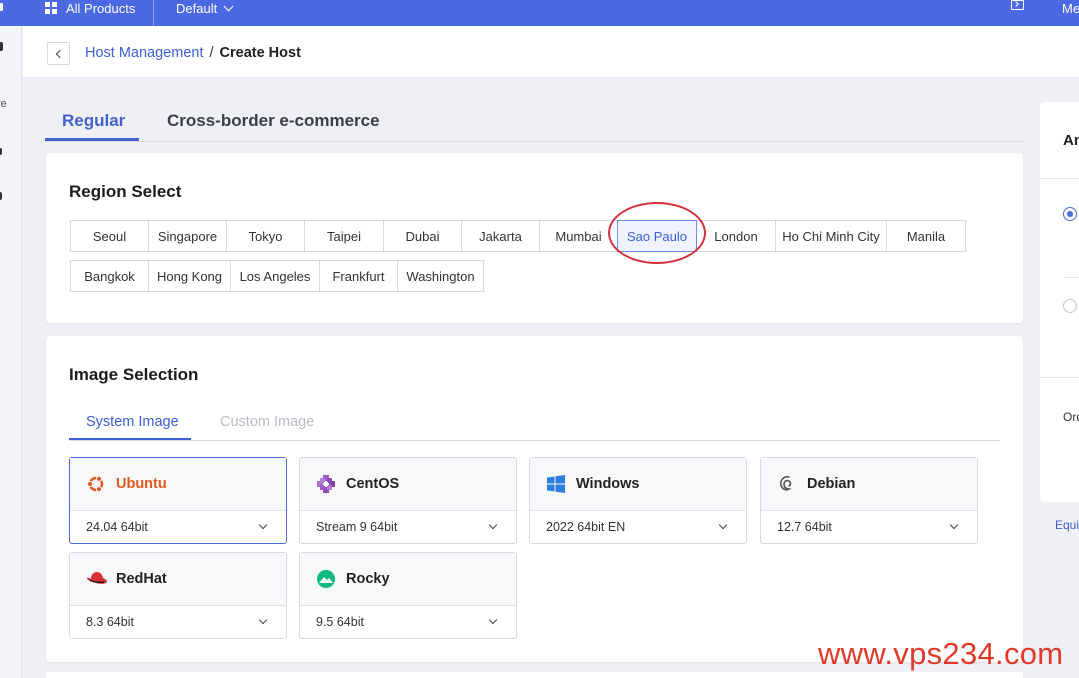  What do you see at coordinates (1071, 140) in the screenshot?
I see `panel-header: An` at bounding box center [1071, 140].